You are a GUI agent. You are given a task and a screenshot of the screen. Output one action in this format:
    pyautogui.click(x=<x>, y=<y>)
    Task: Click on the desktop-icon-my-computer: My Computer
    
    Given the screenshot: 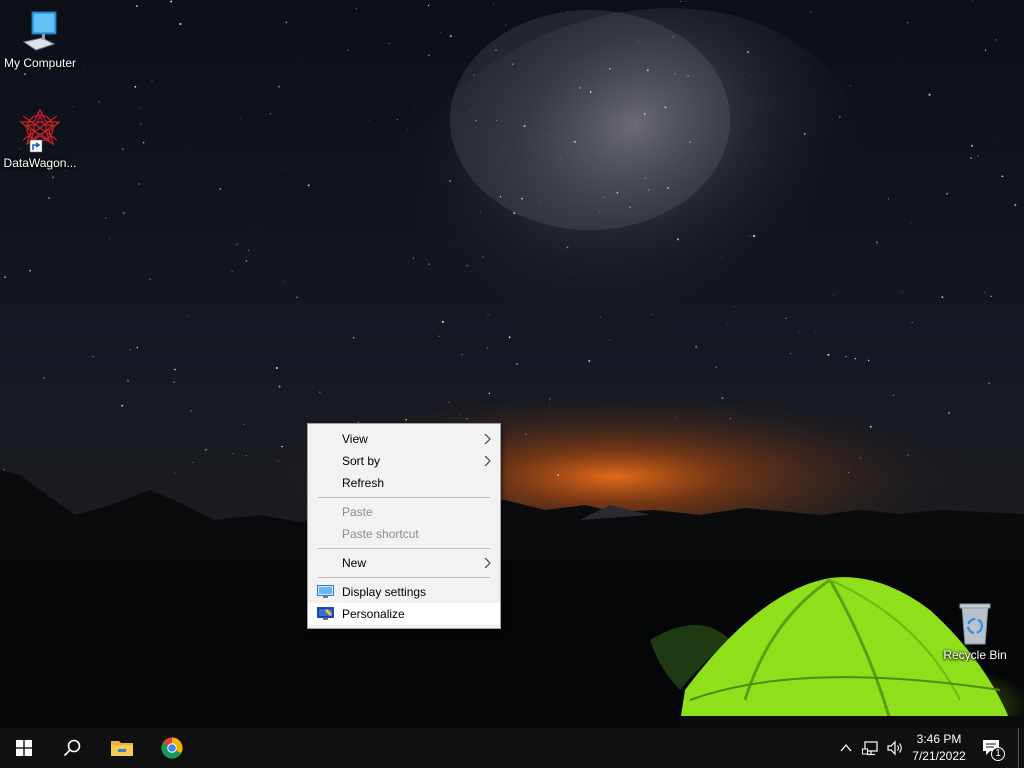 What is the action you would take?
    pyautogui.click(x=40, y=40)
    